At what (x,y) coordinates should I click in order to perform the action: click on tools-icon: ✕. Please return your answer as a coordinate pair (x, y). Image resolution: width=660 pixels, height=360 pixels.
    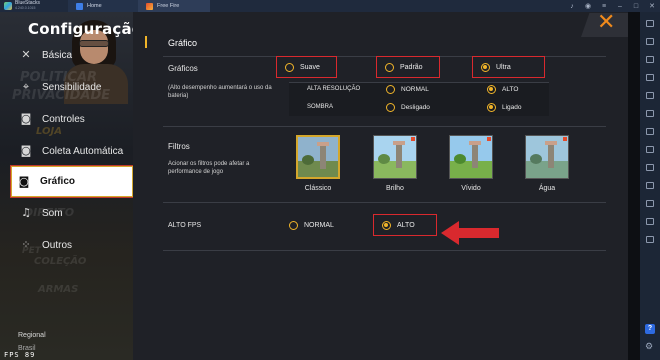
    Looking at the image, I should click on (26, 54).